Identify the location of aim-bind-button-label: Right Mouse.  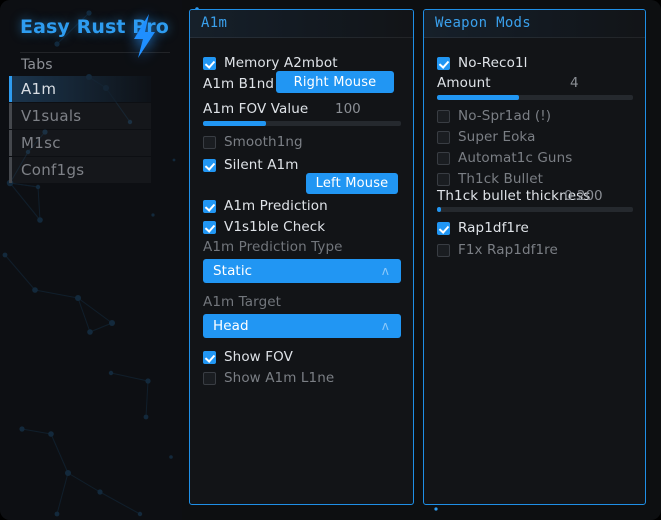
(335, 82).